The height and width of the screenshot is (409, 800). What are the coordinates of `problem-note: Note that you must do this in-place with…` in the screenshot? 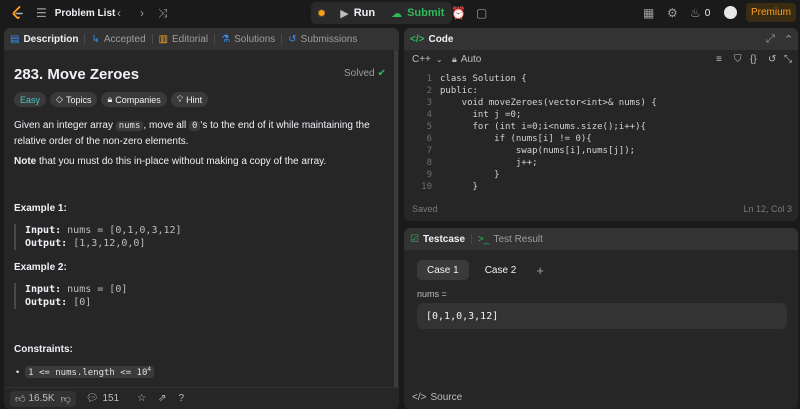 It's located at (199, 161).